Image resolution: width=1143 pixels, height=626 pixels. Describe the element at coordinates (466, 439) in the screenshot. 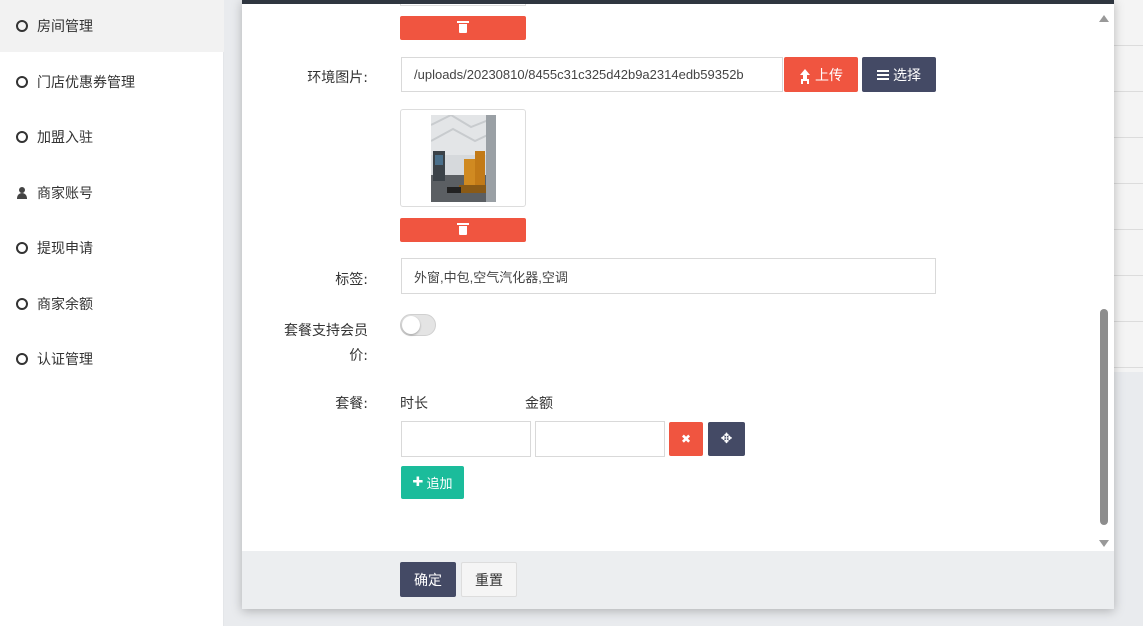

I see `duration-input` at that location.